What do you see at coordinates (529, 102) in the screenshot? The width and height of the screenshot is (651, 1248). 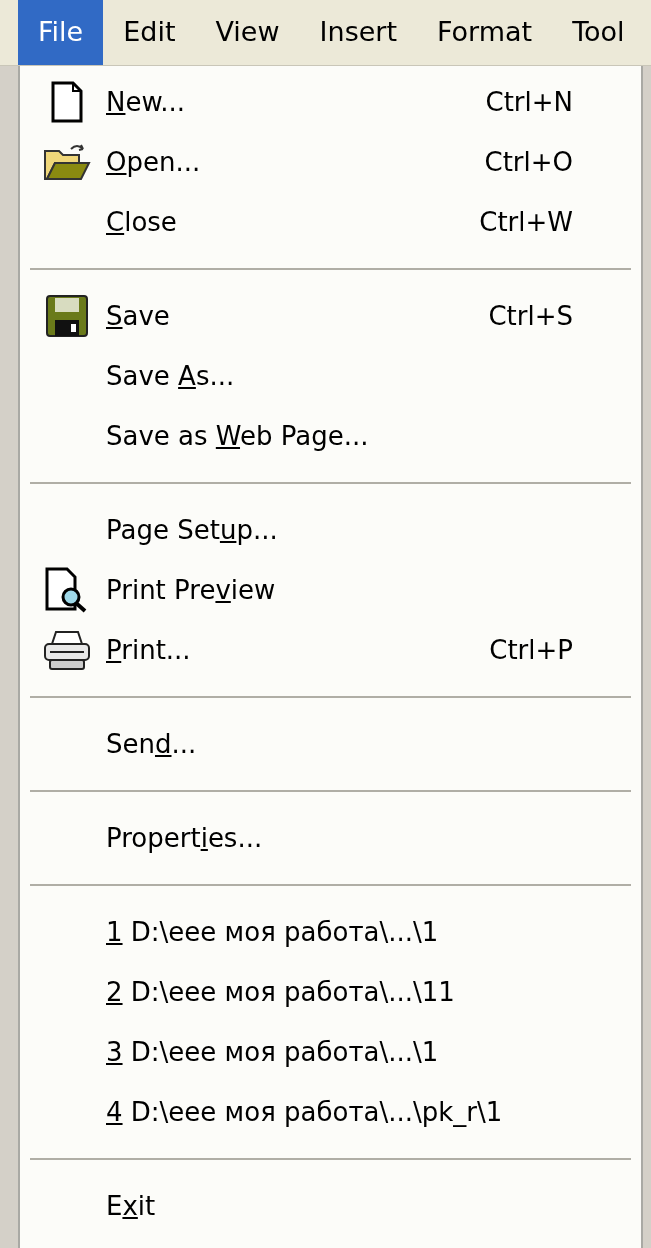 I see `shortcut-text: Ctrl+N` at bounding box center [529, 102].